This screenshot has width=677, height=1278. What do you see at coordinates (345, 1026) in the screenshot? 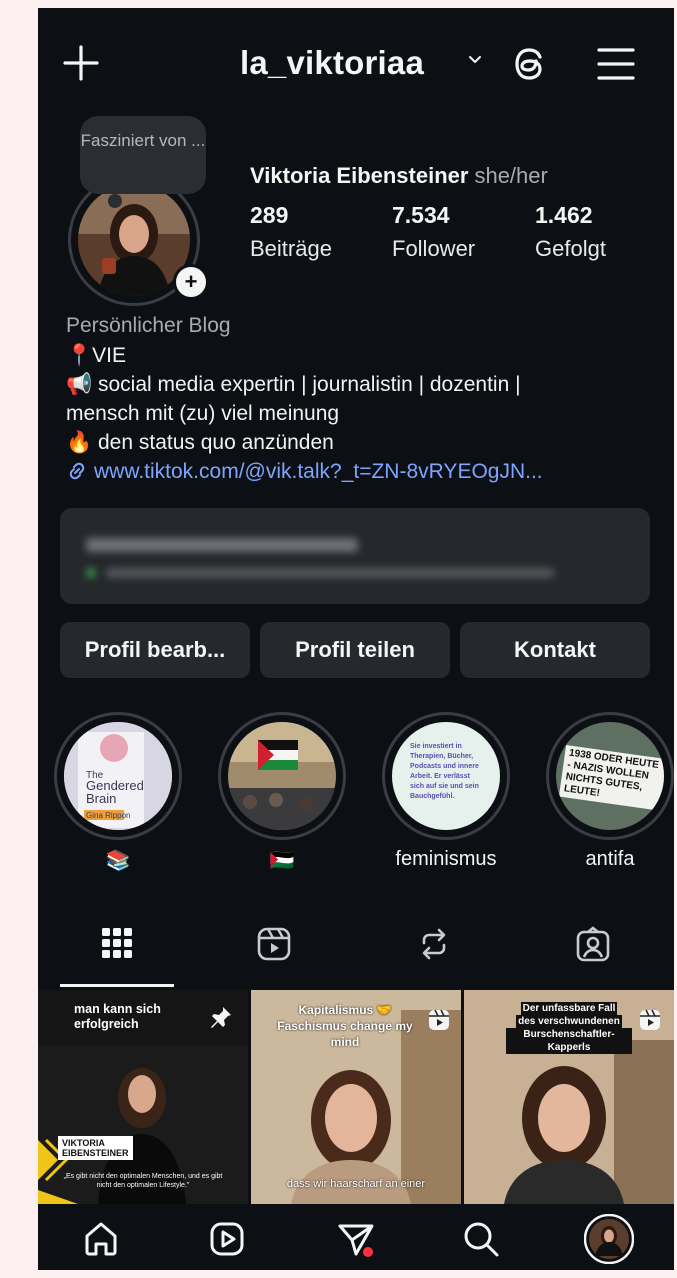
I see `post-caption: Kapitalismus 🤝 Faschismus change my mind` at bounding box center [345, 1026].